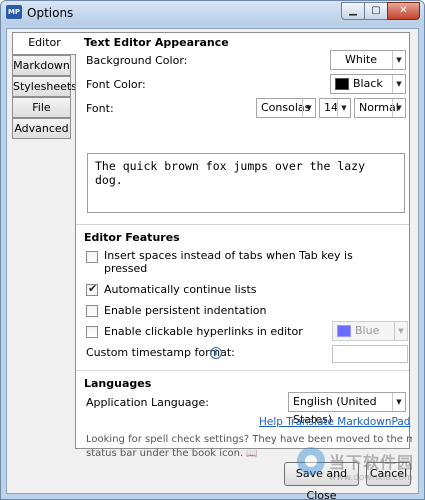 The height and width of the screenshot is (500, 425). Describe the element at coordinates (137, 60) in the screenshot. I see `background-color-label: Background Color:` at that location.